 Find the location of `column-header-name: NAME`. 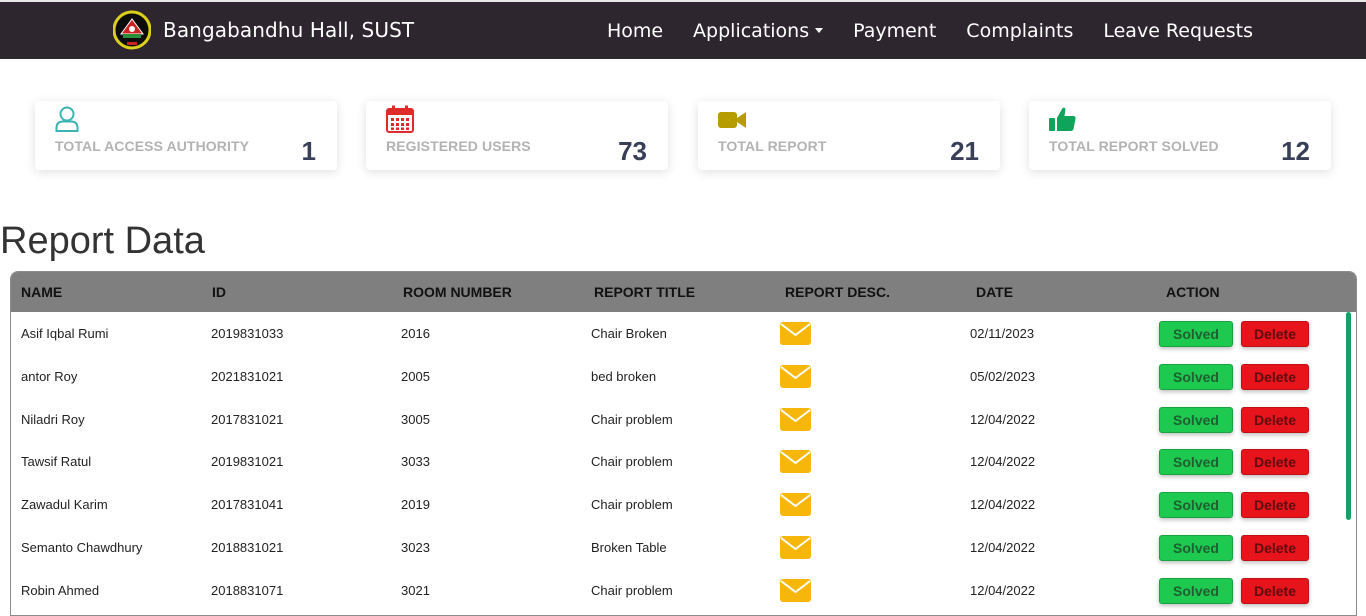

column-header-name: NAME is located at coordinates (42, 292).